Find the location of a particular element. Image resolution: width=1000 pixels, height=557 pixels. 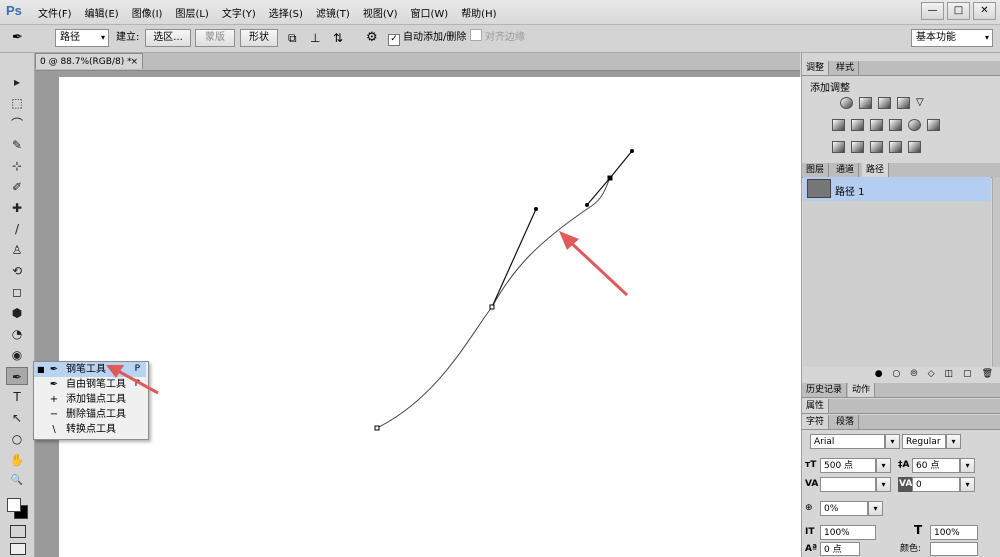

selective-color-icon is located at coordinates (895, 147).